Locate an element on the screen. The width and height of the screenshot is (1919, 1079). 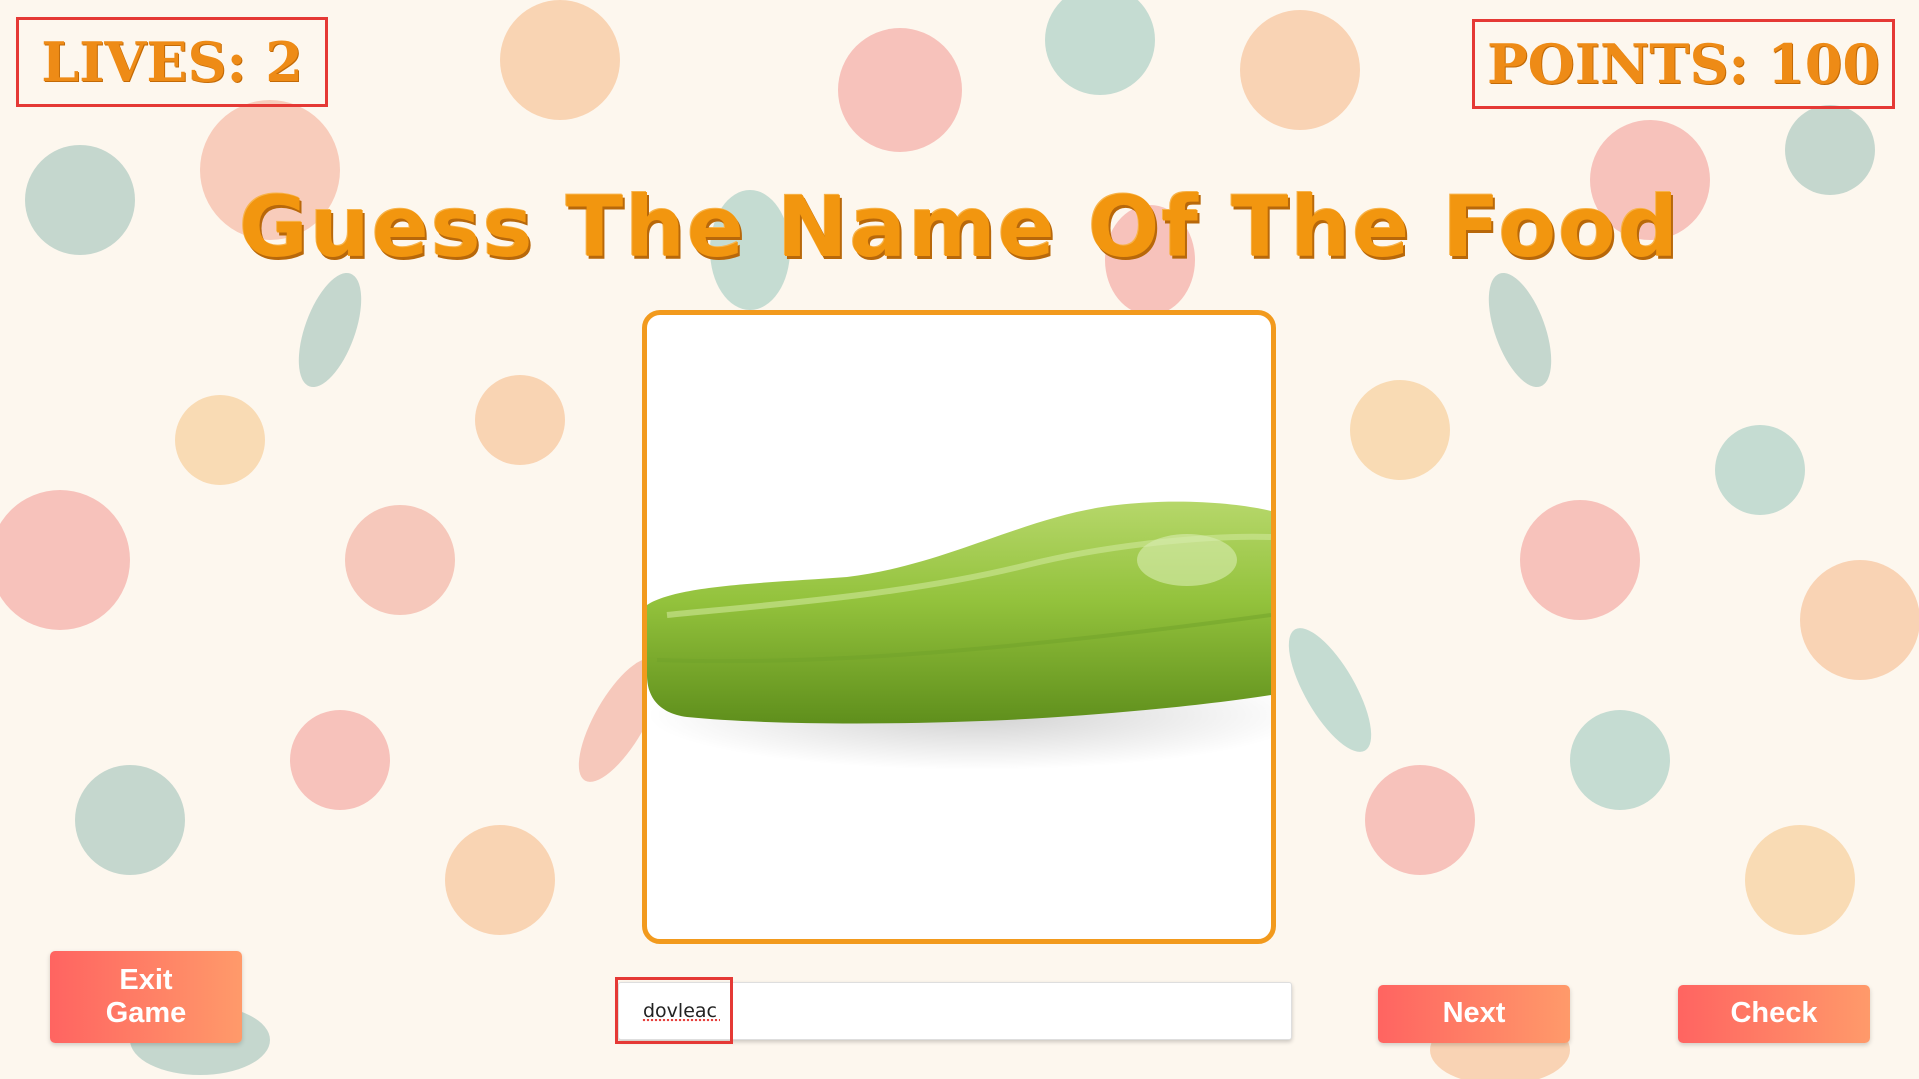
points-label: POINTS: 100 is located at coordinates (1683, 64).